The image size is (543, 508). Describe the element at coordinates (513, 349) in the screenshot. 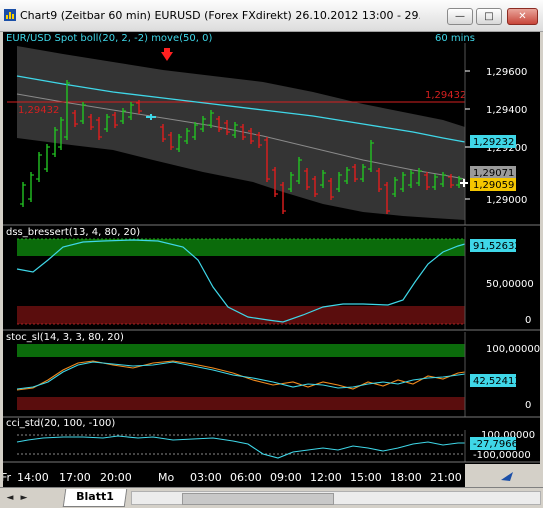

I see `stoc-tick-100: 100,00000` at that location.